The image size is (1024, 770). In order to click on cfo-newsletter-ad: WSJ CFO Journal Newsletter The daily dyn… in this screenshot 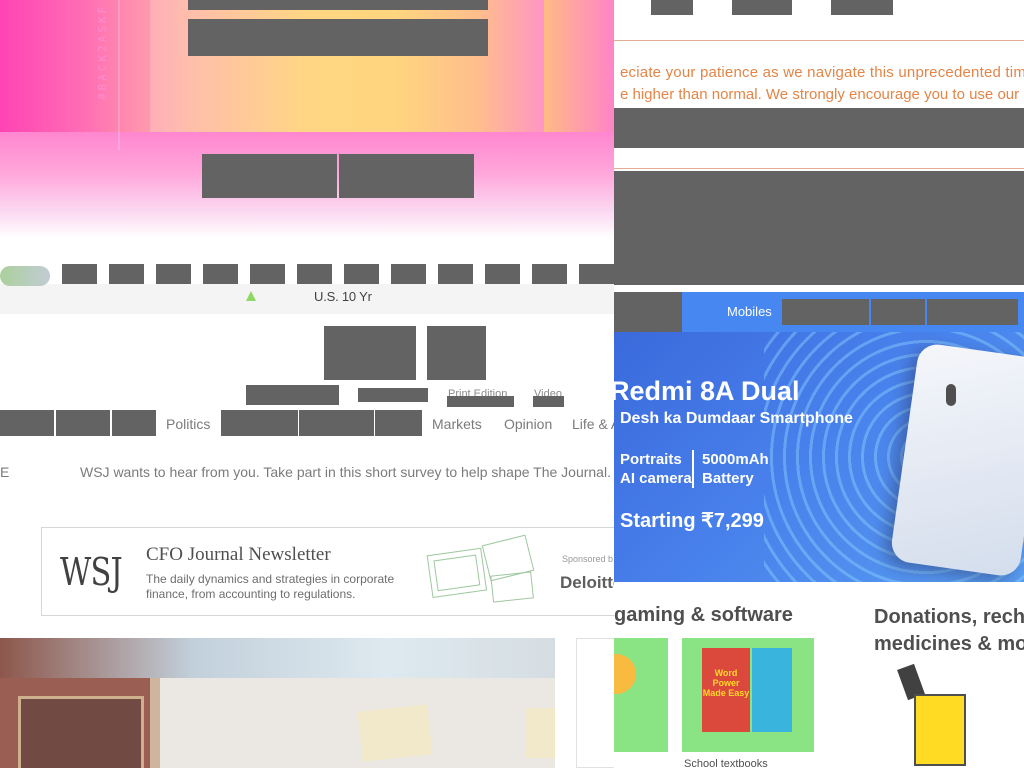, I will do `click(327, 571)`.